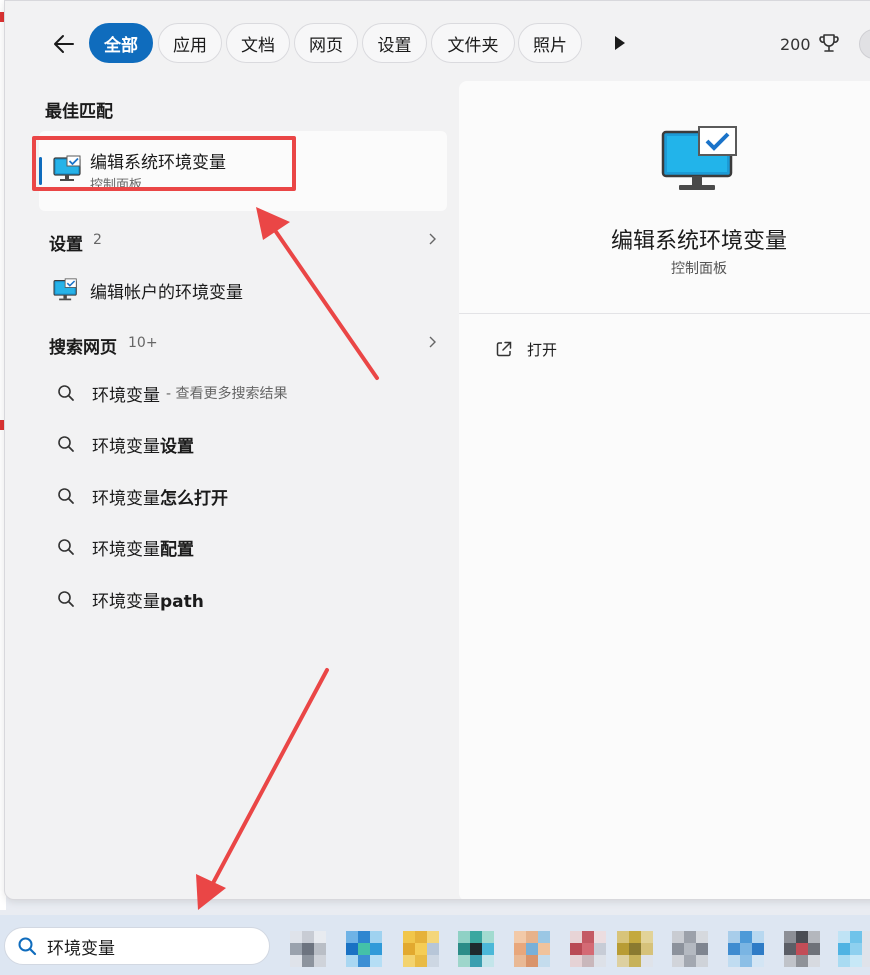 This screenshot has height=975, width=870. Describe the element at coordinates (227, 394) in the screenshot. I see `web-result-hint: - 查看更多搜索结果` at that location.